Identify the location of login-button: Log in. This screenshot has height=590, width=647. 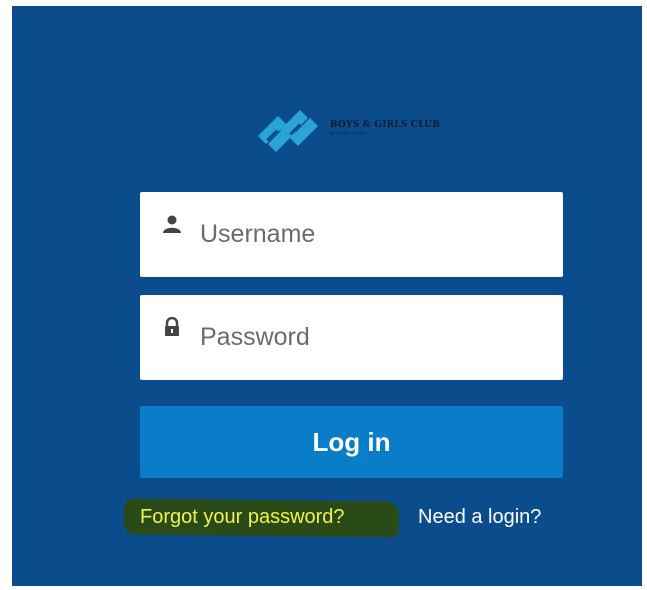
(351, 442).